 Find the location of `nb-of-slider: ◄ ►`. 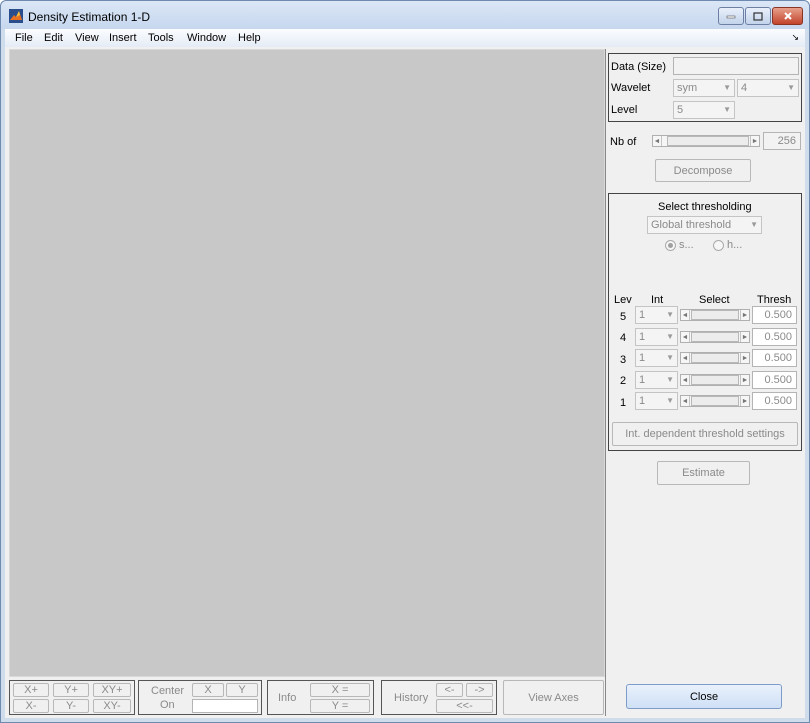

nb-of-slider: ◄ ► is located at coordinates (706, 141).